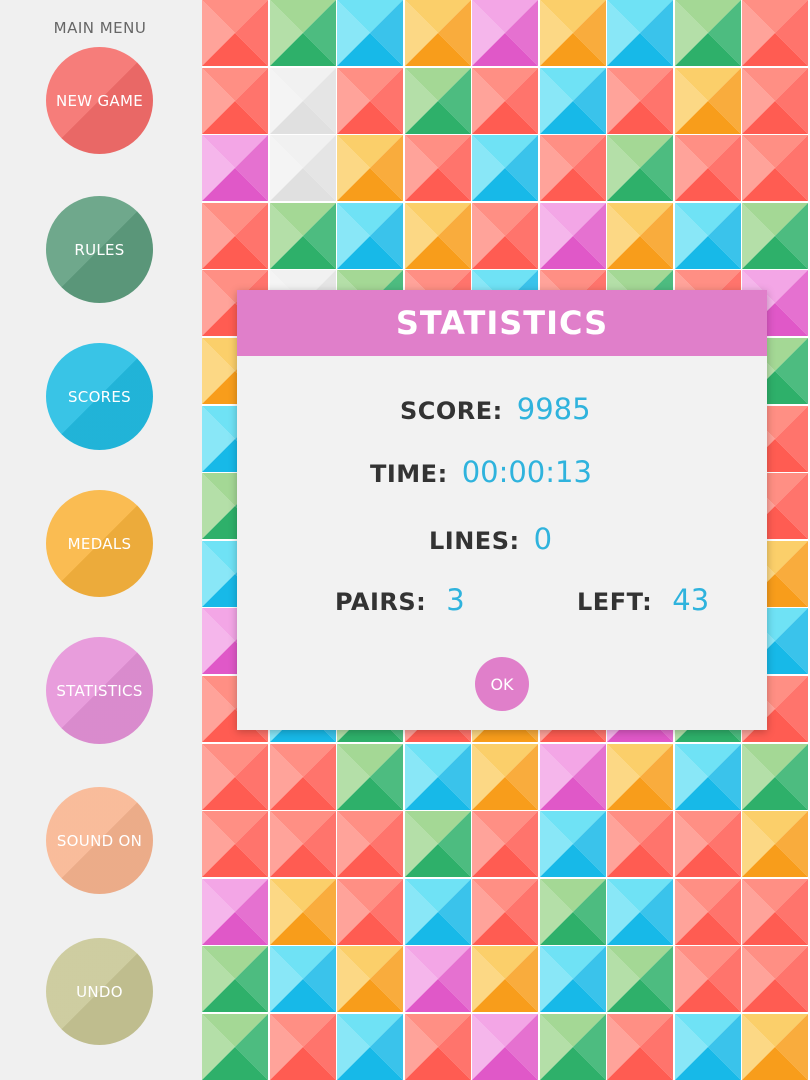 This screenshot has width=810, height=1080. I want to click on new-game-button: NEW GAME, so click(99, 100).